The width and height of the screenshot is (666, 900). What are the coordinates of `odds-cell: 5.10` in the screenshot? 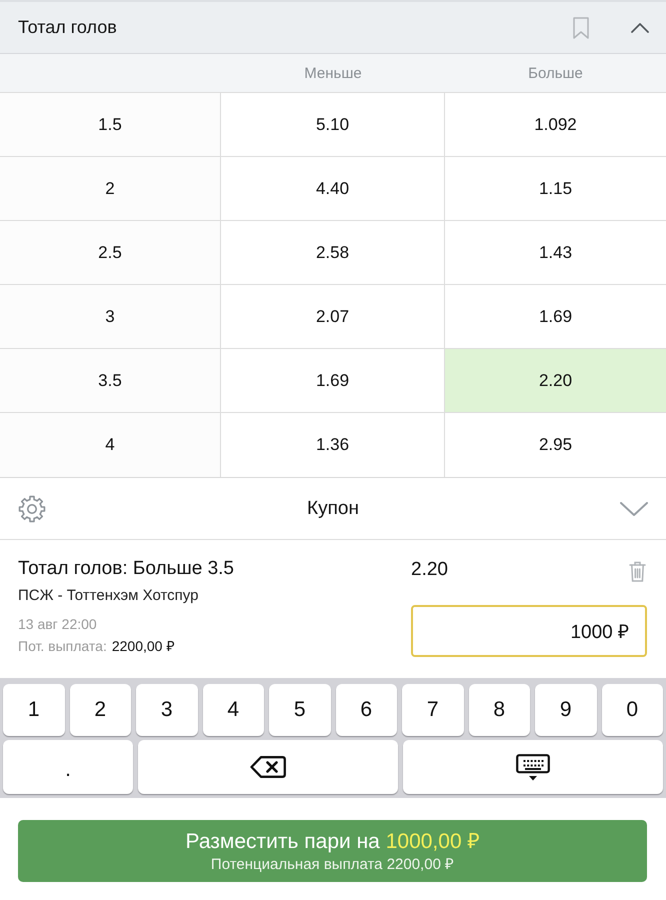 It's located at (333, 125).